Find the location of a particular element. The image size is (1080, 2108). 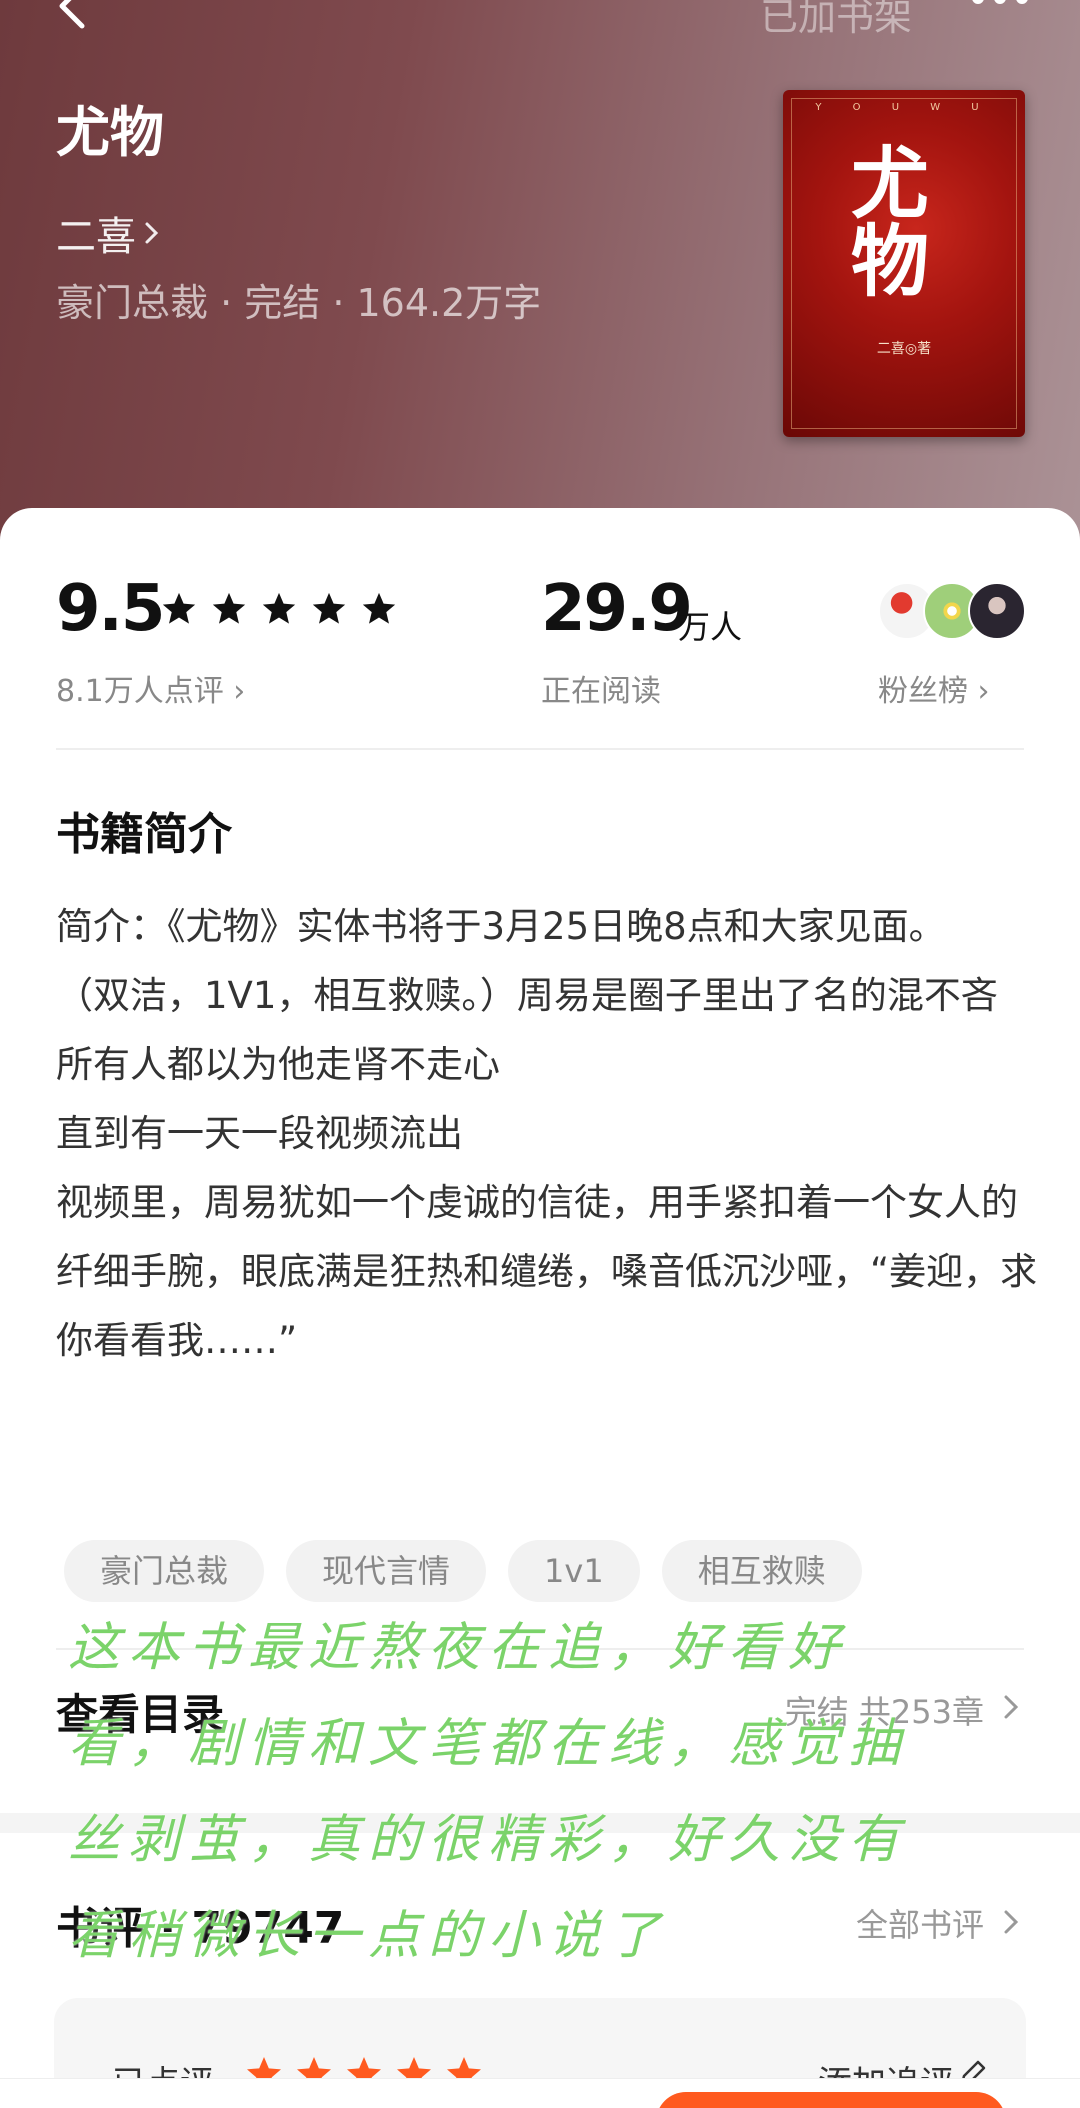

tag-chip: 豪门总裁 is located at coordinates (164, 1571).